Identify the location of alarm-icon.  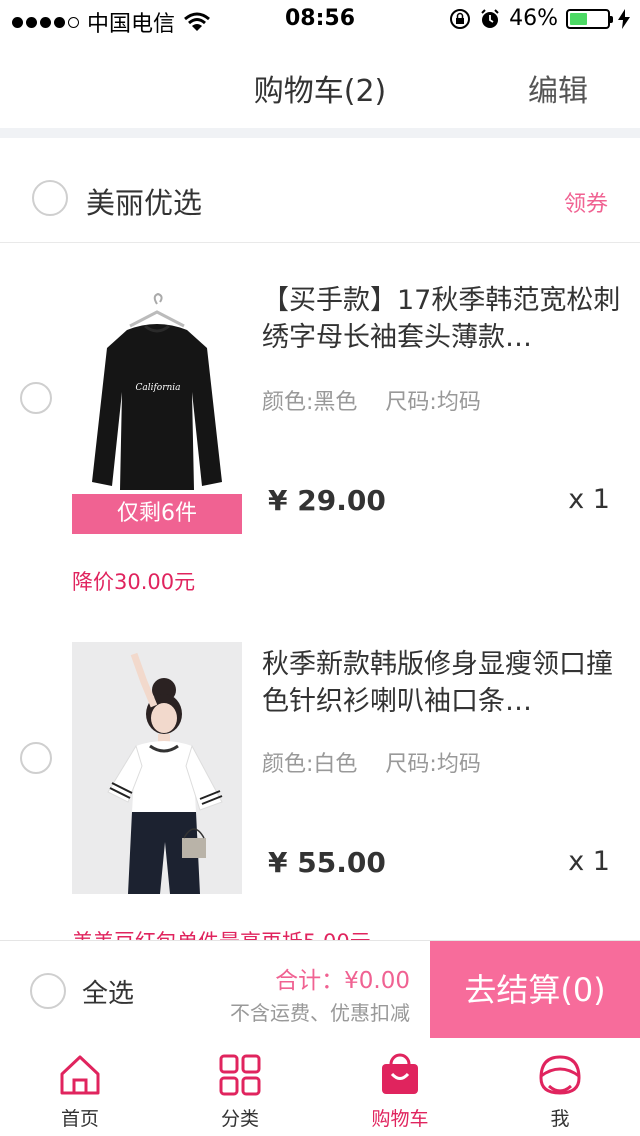
(490, 18).